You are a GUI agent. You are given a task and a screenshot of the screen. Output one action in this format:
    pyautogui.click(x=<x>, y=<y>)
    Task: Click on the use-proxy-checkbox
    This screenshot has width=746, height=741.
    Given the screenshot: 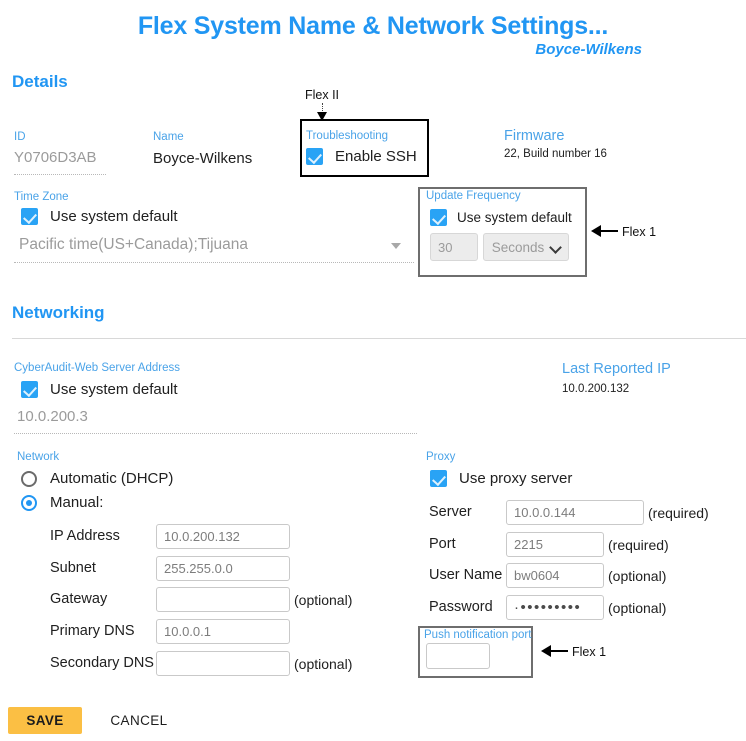 What is the action you would take?
    pyautogui.click(x=438, y=478)
    